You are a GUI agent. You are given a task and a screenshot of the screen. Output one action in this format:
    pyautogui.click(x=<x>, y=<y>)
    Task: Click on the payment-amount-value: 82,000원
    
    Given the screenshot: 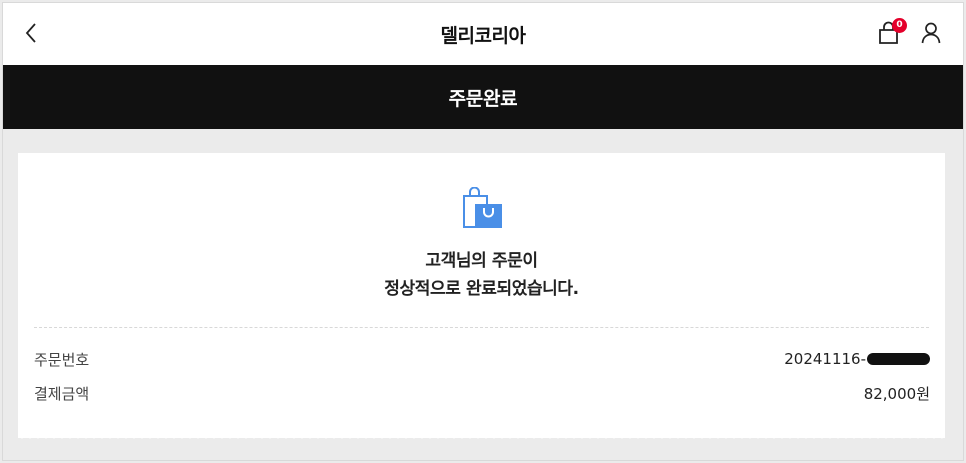 What is the action you would take?
    pyautogui.click(x=896, y=393)
    